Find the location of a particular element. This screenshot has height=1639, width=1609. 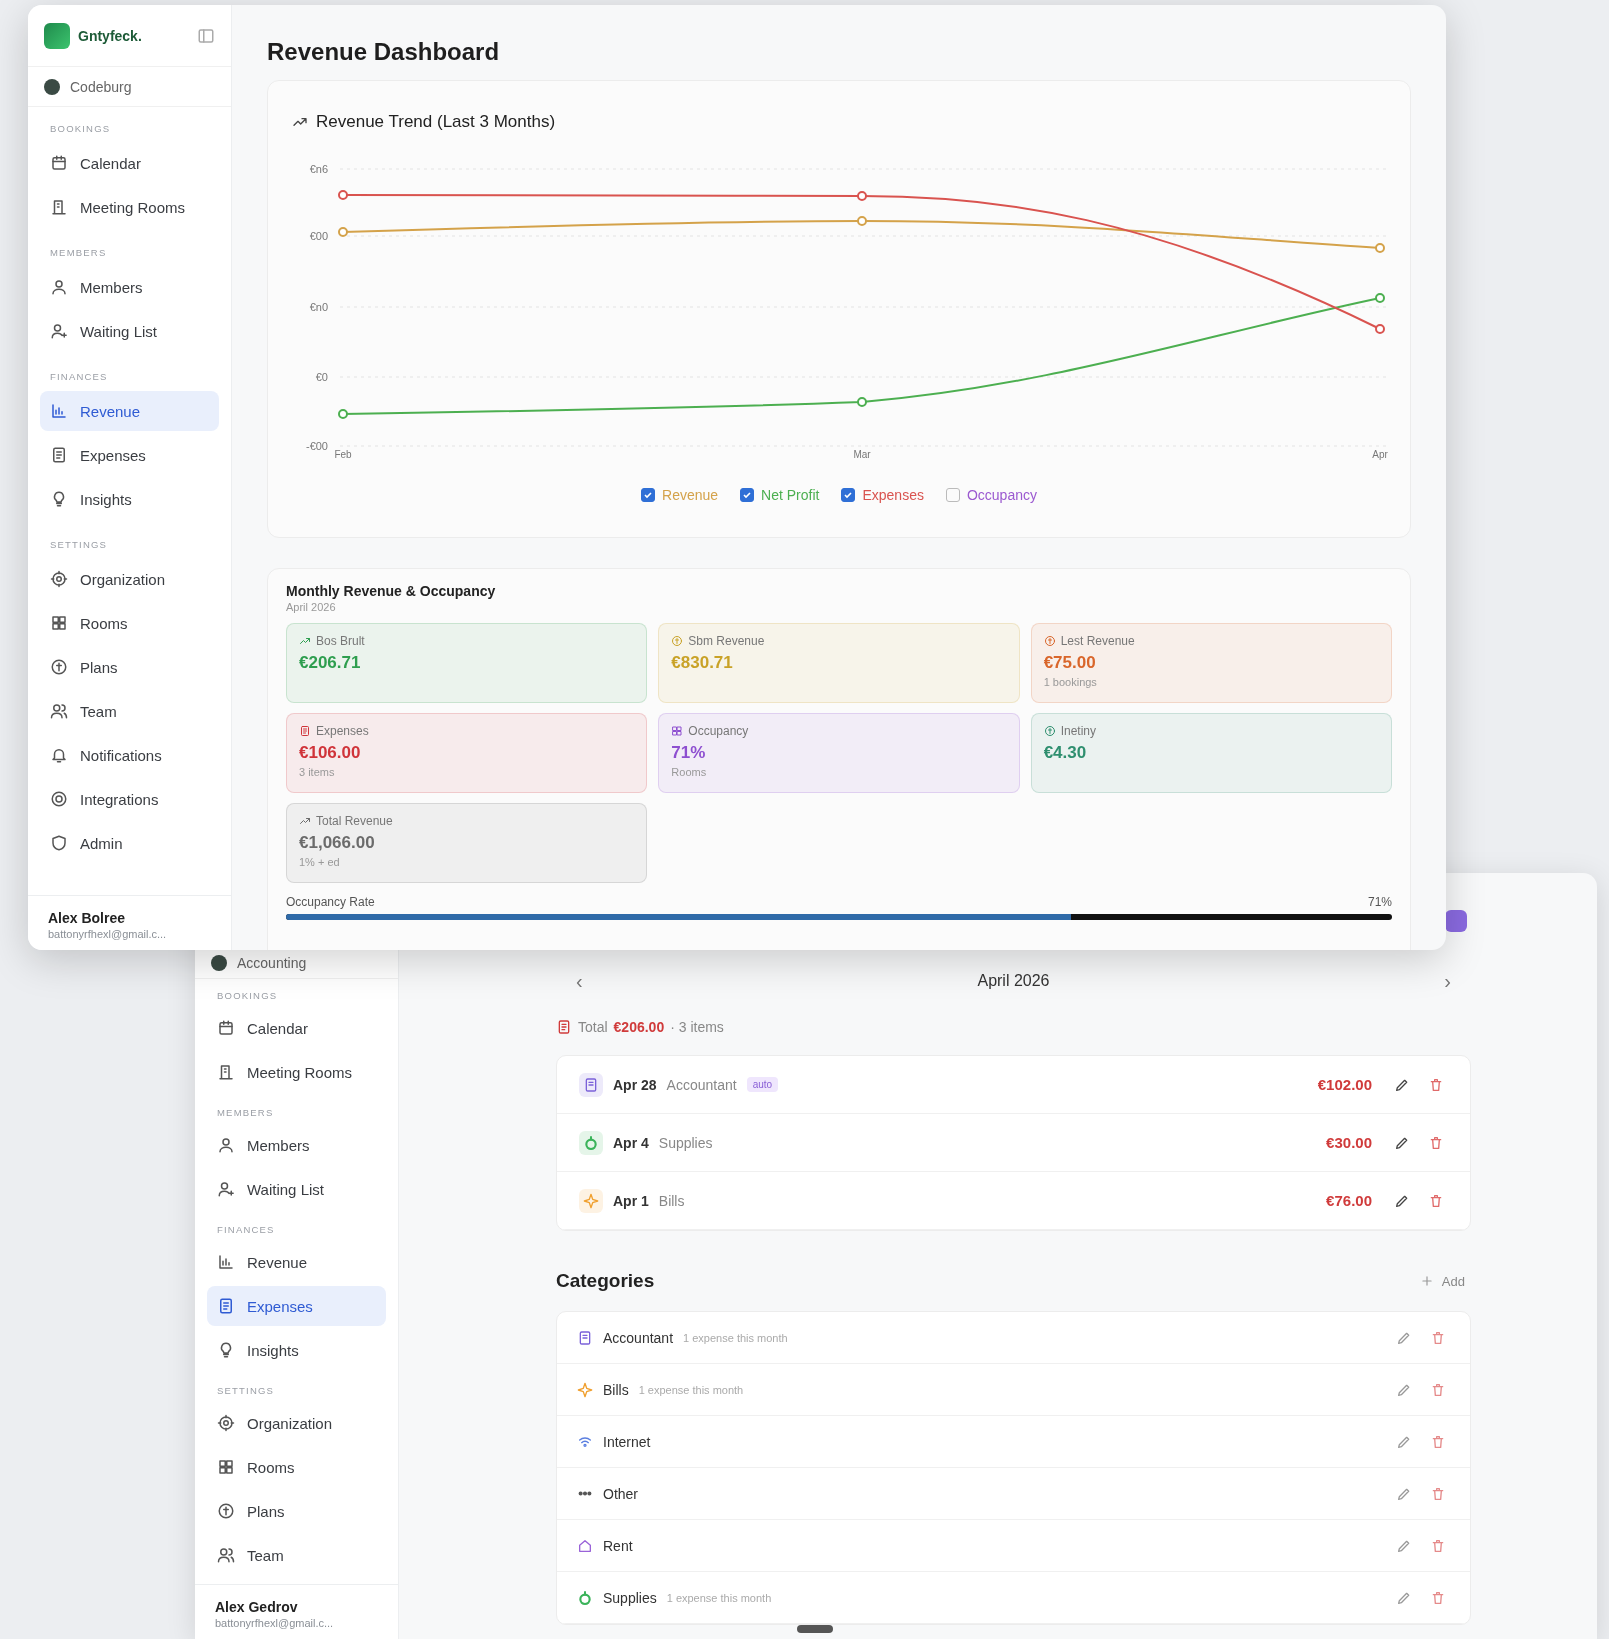

month-title: April 2026 is located at coordinates (1013, 981).